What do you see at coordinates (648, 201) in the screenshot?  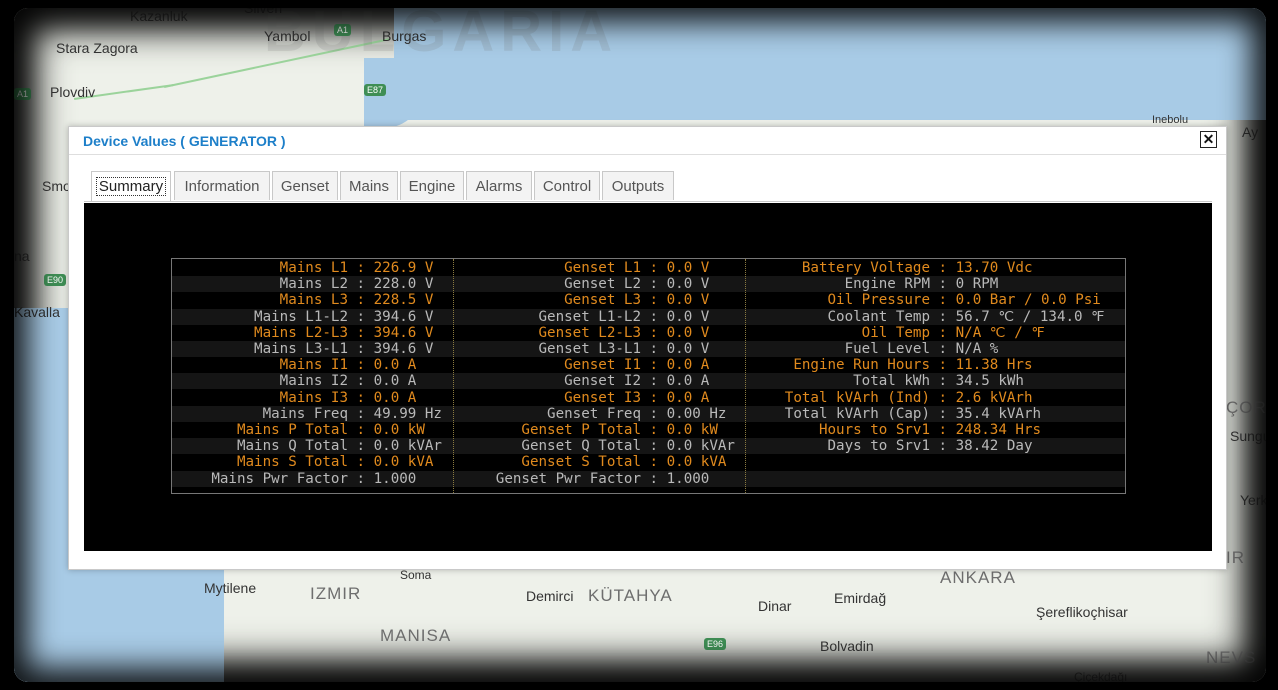 I see `tab-divider` at bounding box center [648, 201].